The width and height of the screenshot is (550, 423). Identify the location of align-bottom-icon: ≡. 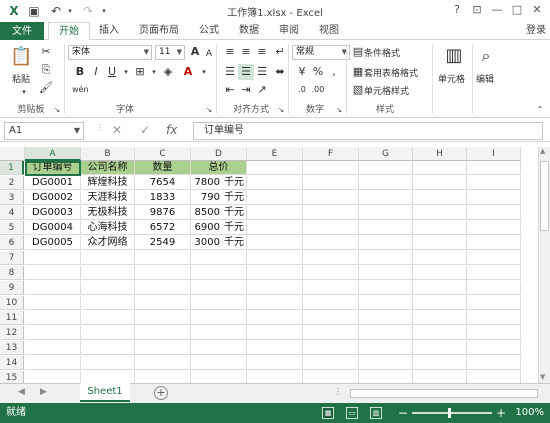
(262, 52).